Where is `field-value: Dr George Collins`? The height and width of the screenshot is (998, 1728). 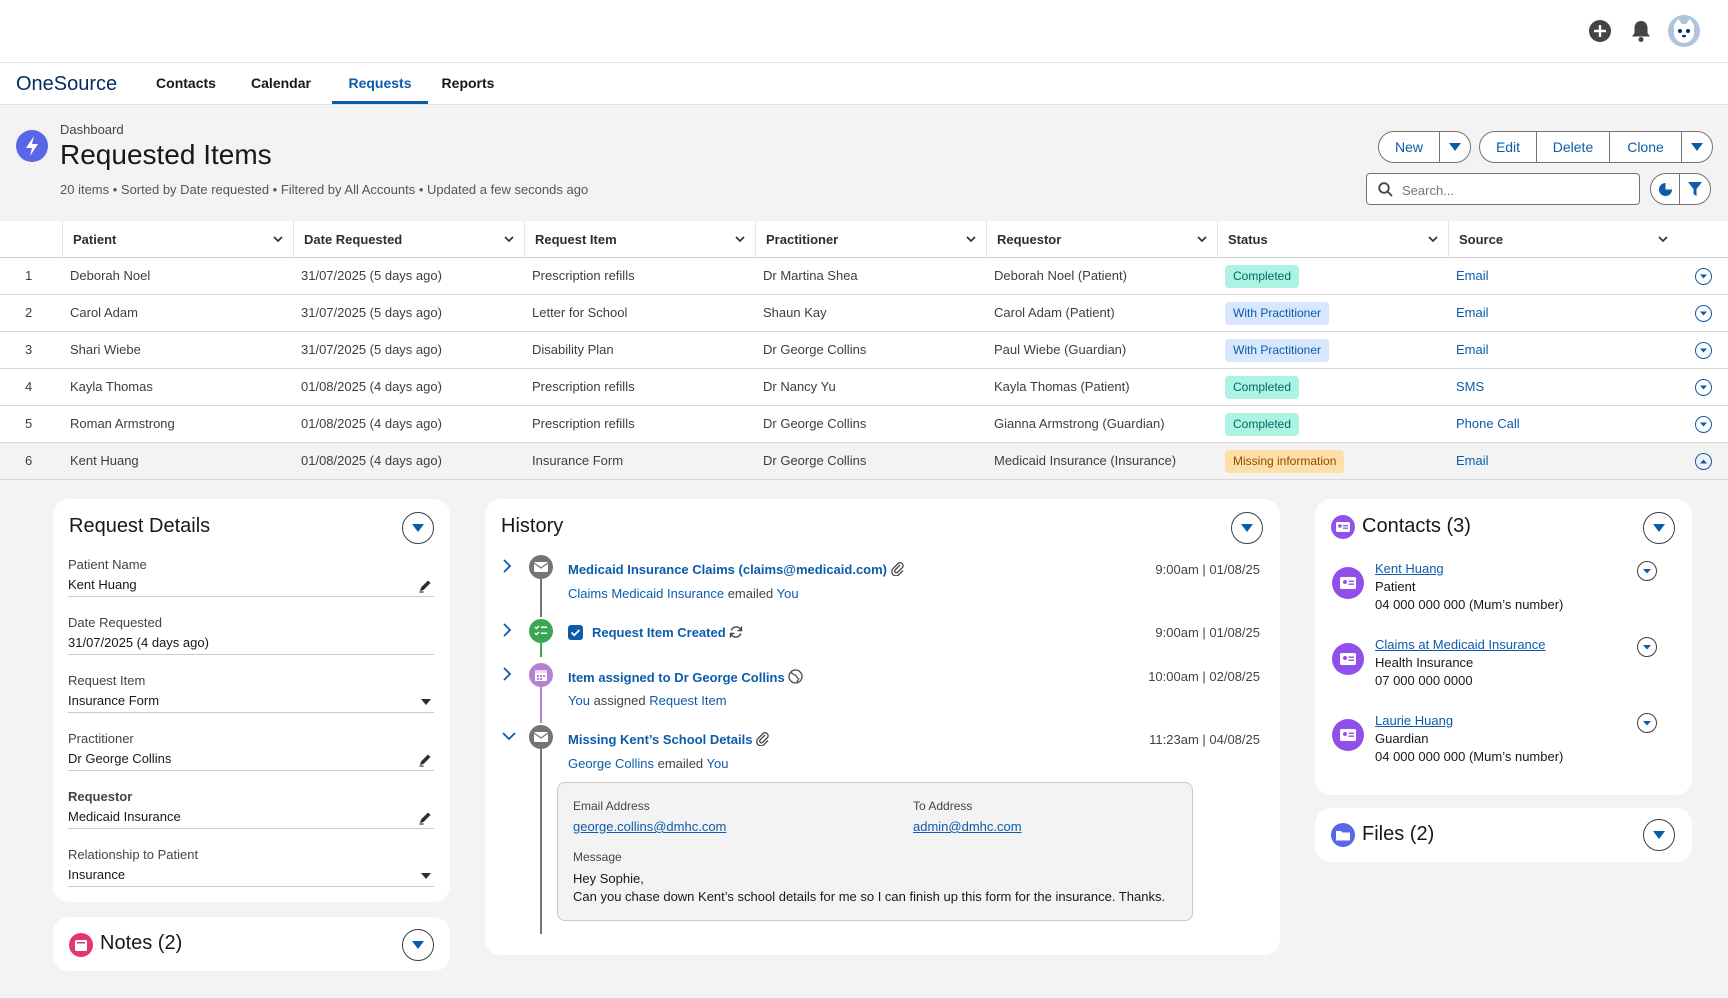
field-value: Dr George Collins is located at coordinates (251, 760).